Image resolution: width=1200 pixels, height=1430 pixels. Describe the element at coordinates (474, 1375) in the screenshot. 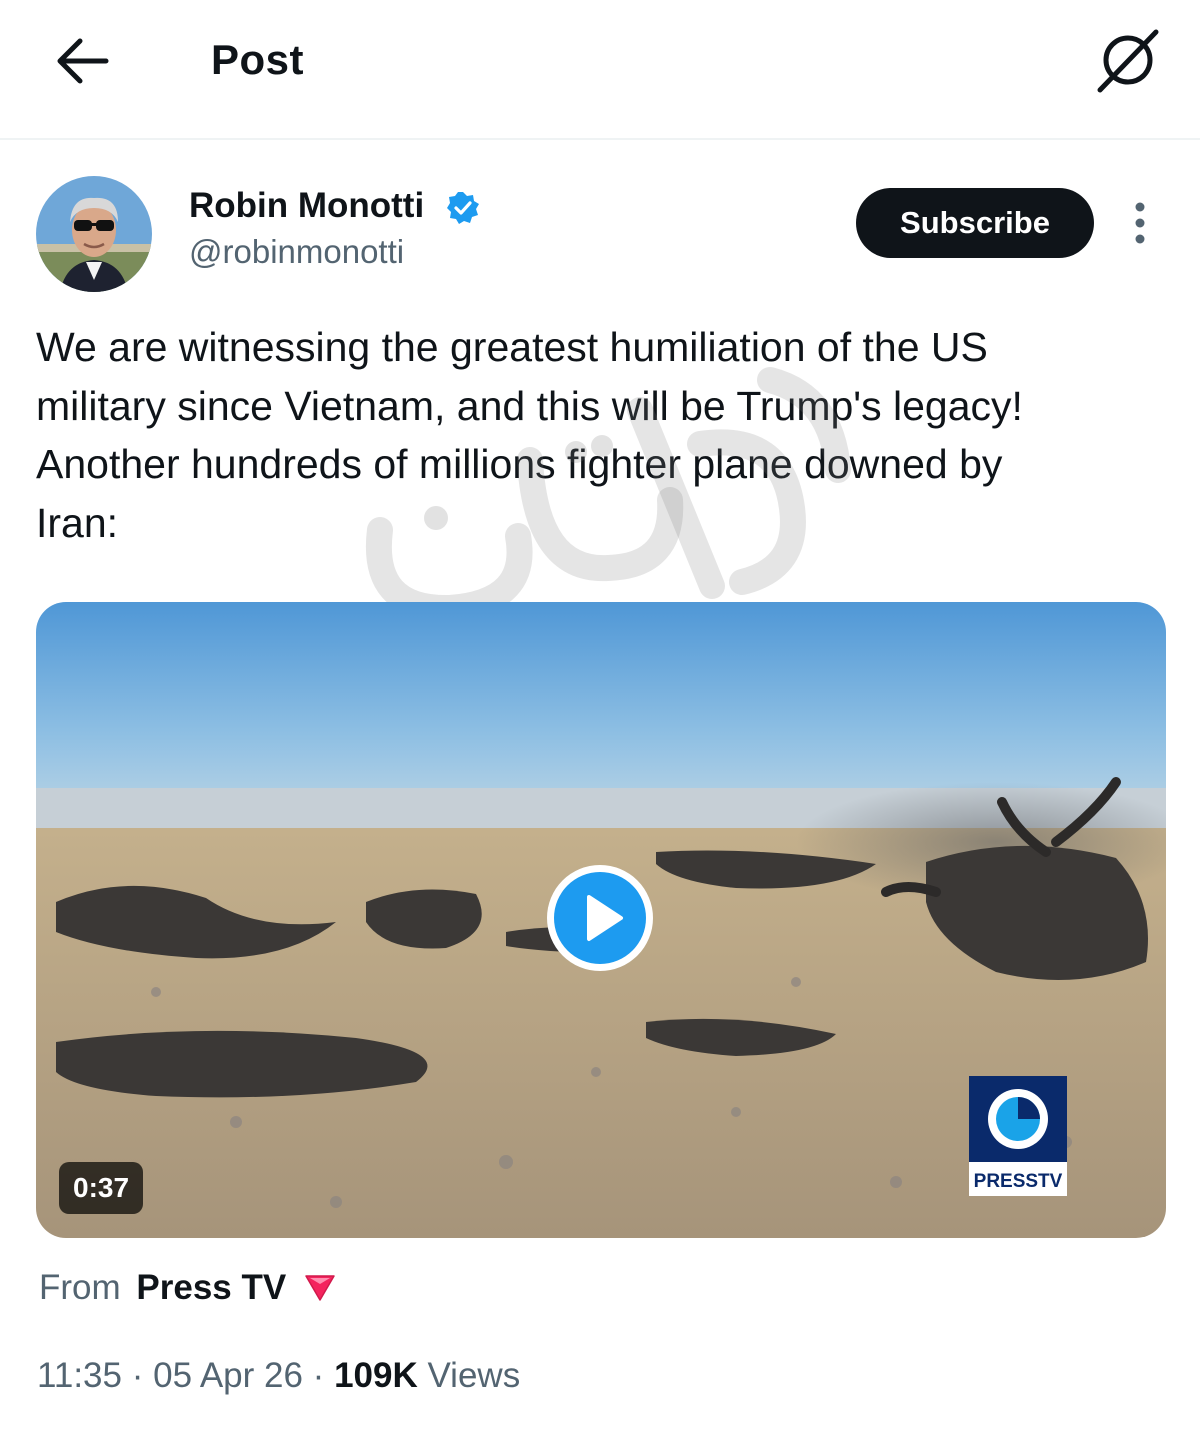

I see `views-label: Views` at that location.